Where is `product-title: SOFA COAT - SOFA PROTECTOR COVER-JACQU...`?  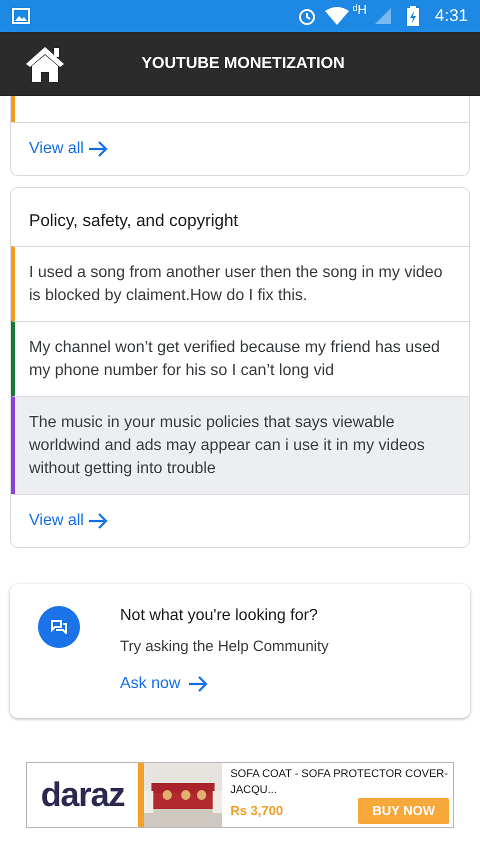
product-title: SOFA COAT - SOFA PROTECTOR COVER-JACQU... is located at coordinates (339, 782).